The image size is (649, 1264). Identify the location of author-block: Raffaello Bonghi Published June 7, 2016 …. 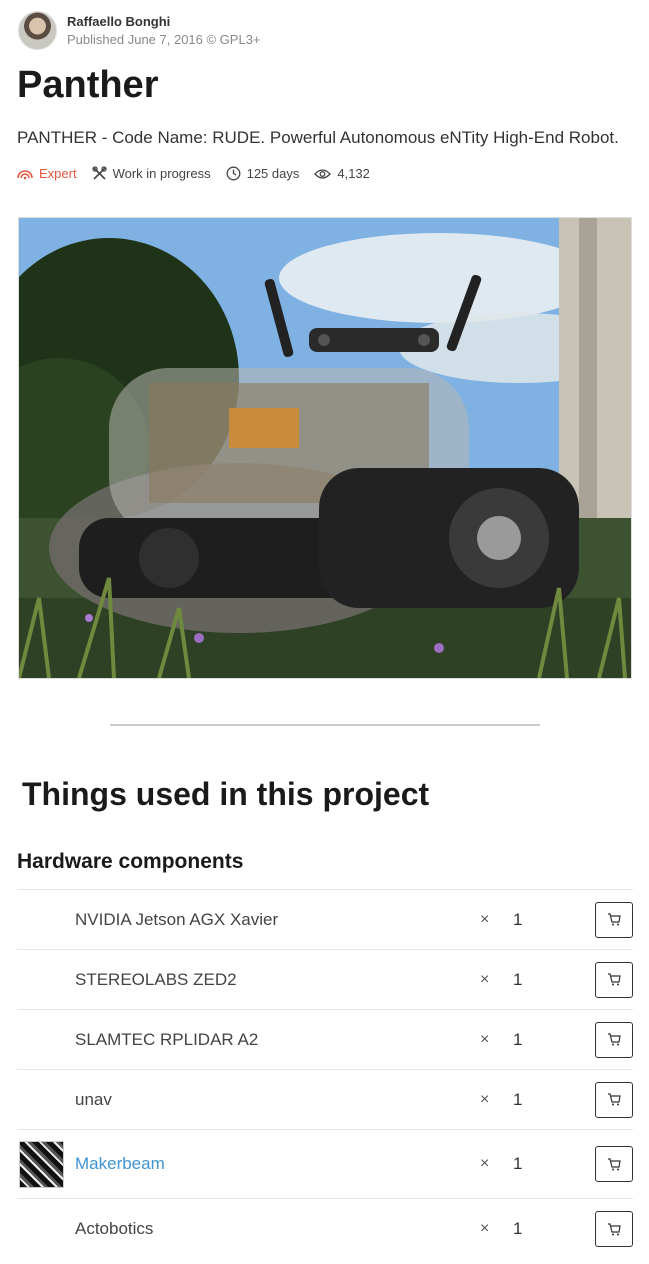
(139, 30).